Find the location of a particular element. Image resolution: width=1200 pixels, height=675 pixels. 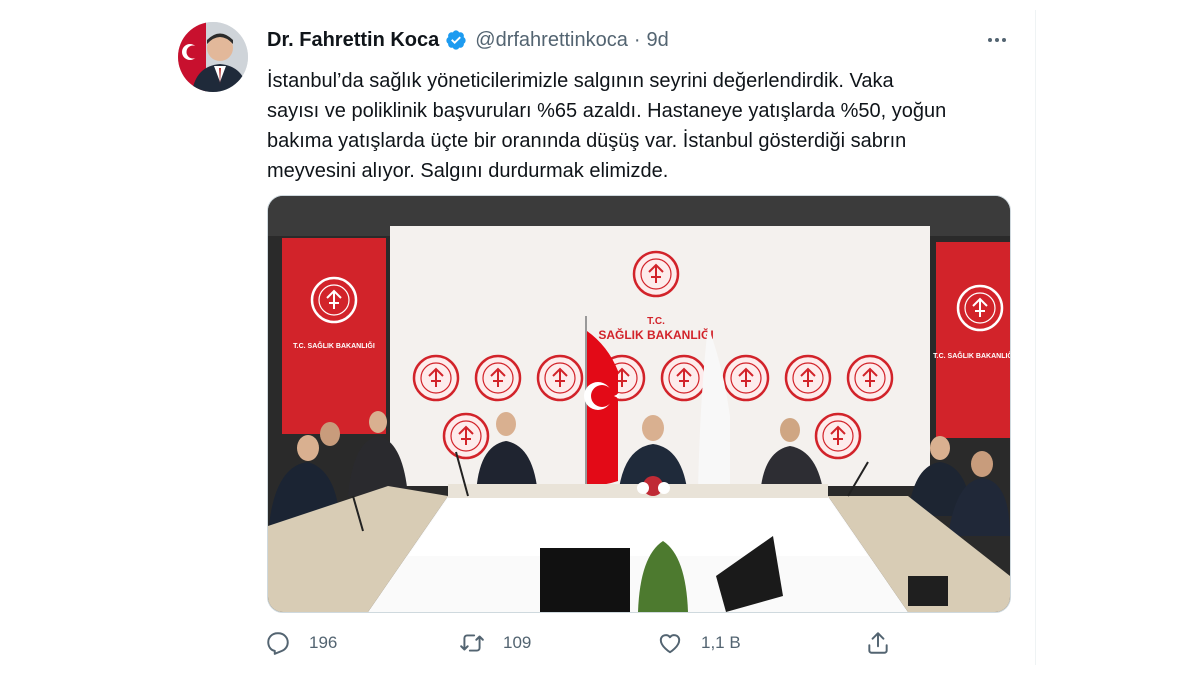

left-banner-text: T.C. SAĞLIK BAKANLIĞI is located at coordinates (334, 345).